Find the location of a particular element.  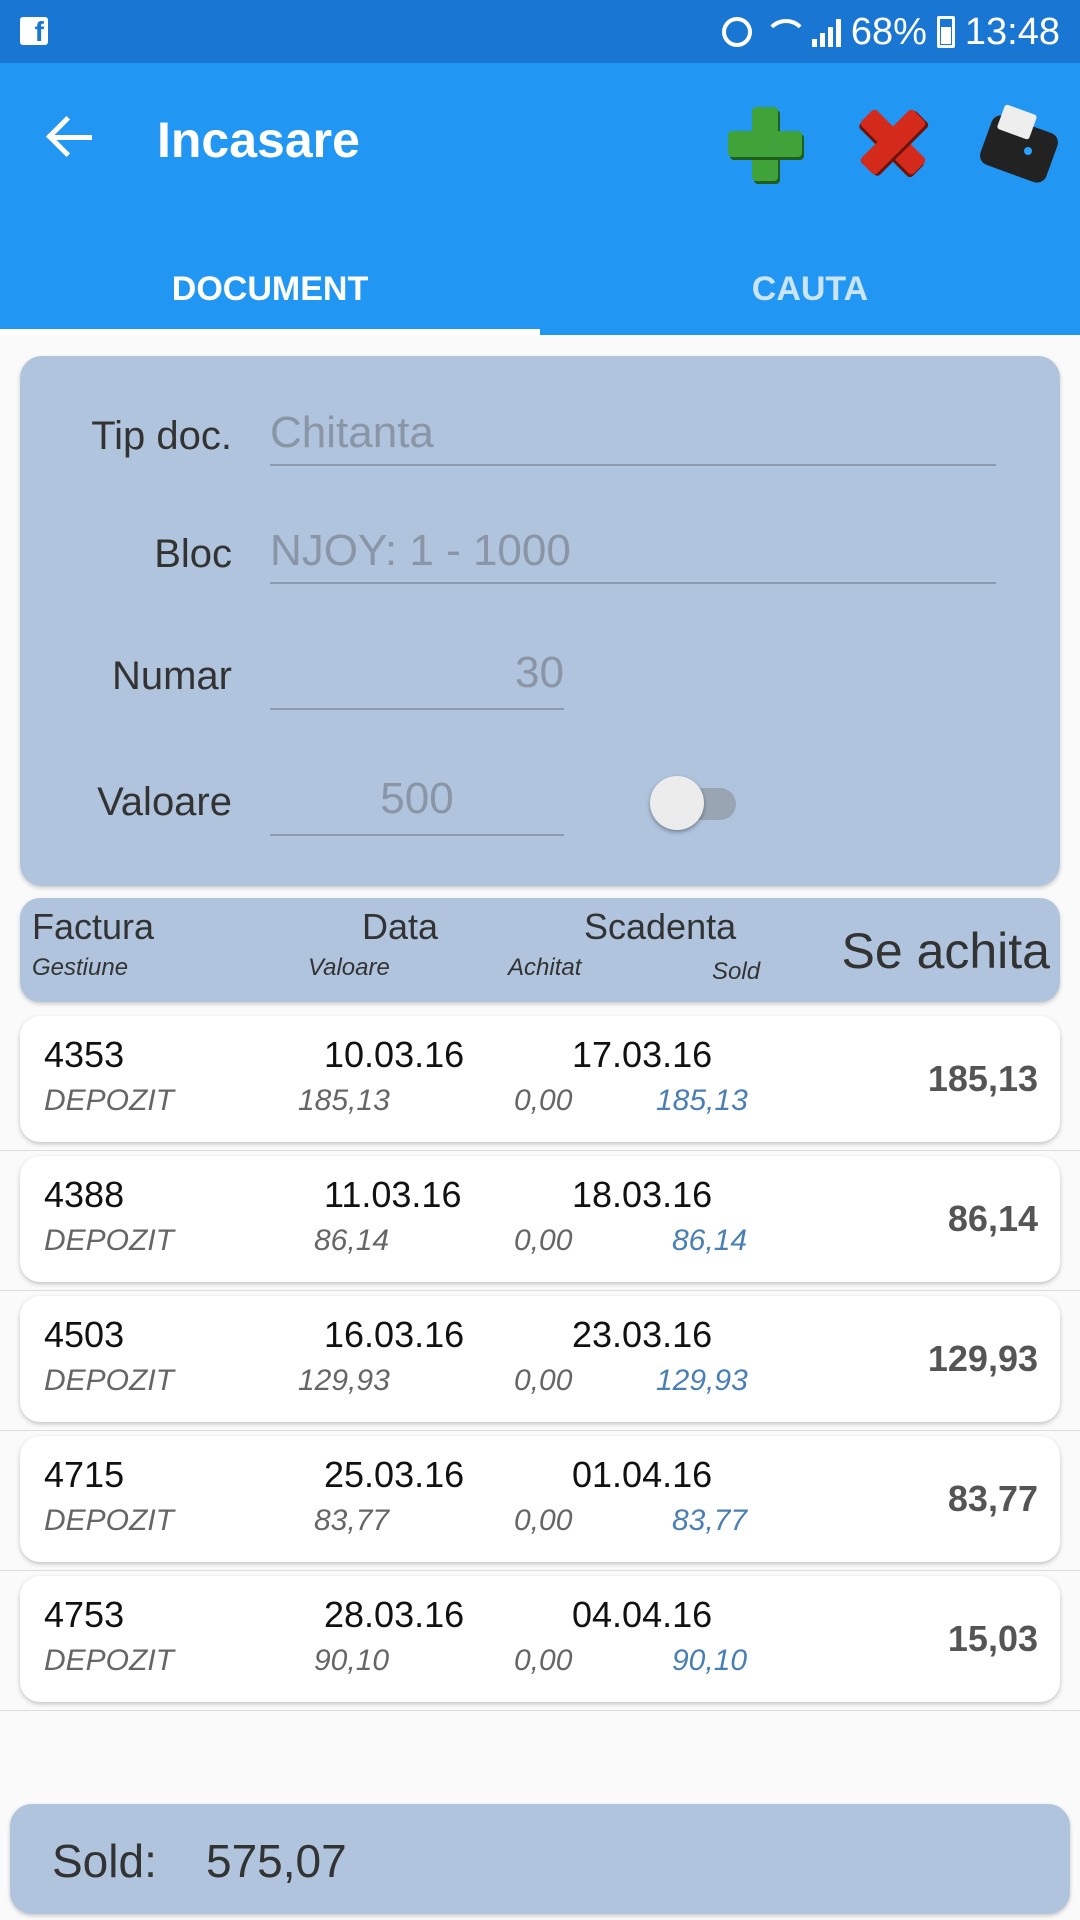

sold-label: Sold: is located at coordinates (104, 1861).